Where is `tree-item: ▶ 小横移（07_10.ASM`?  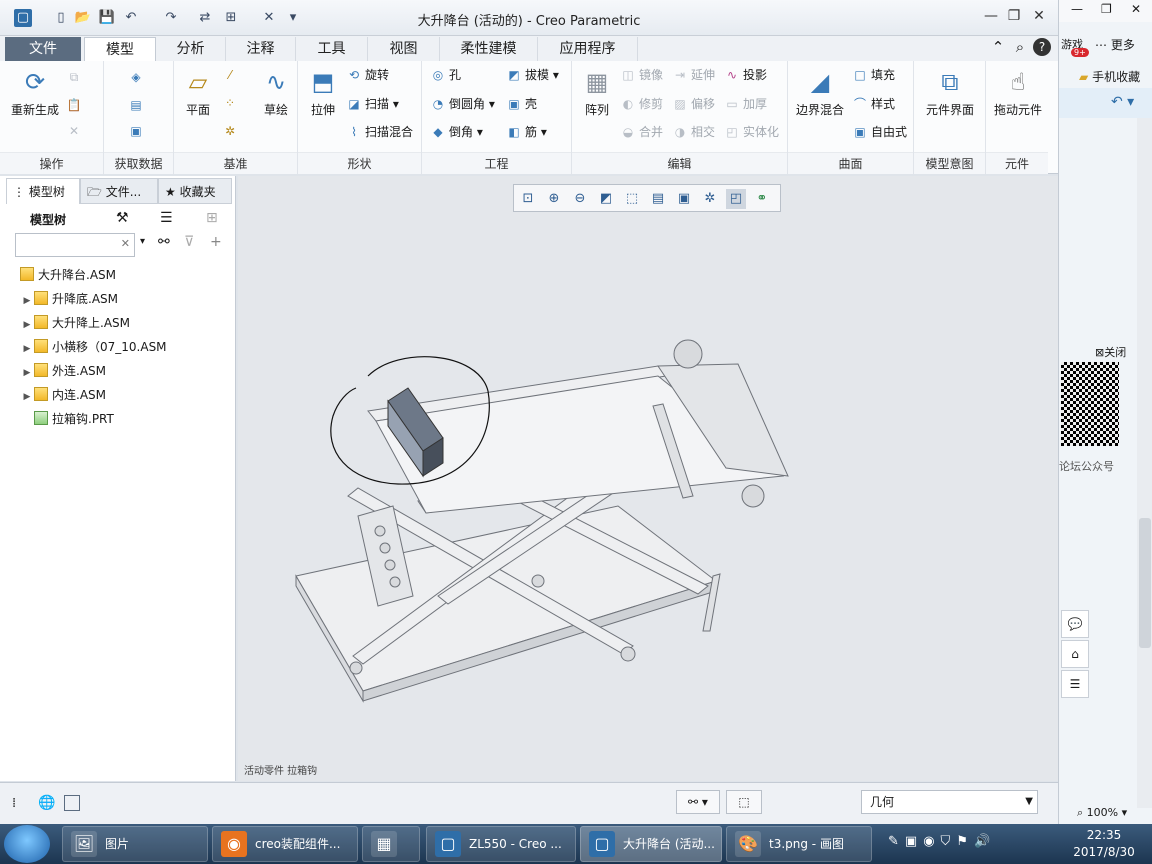 tree-item: ▶ 小横移（07_10.ASM is located at coordinates (93, 347).